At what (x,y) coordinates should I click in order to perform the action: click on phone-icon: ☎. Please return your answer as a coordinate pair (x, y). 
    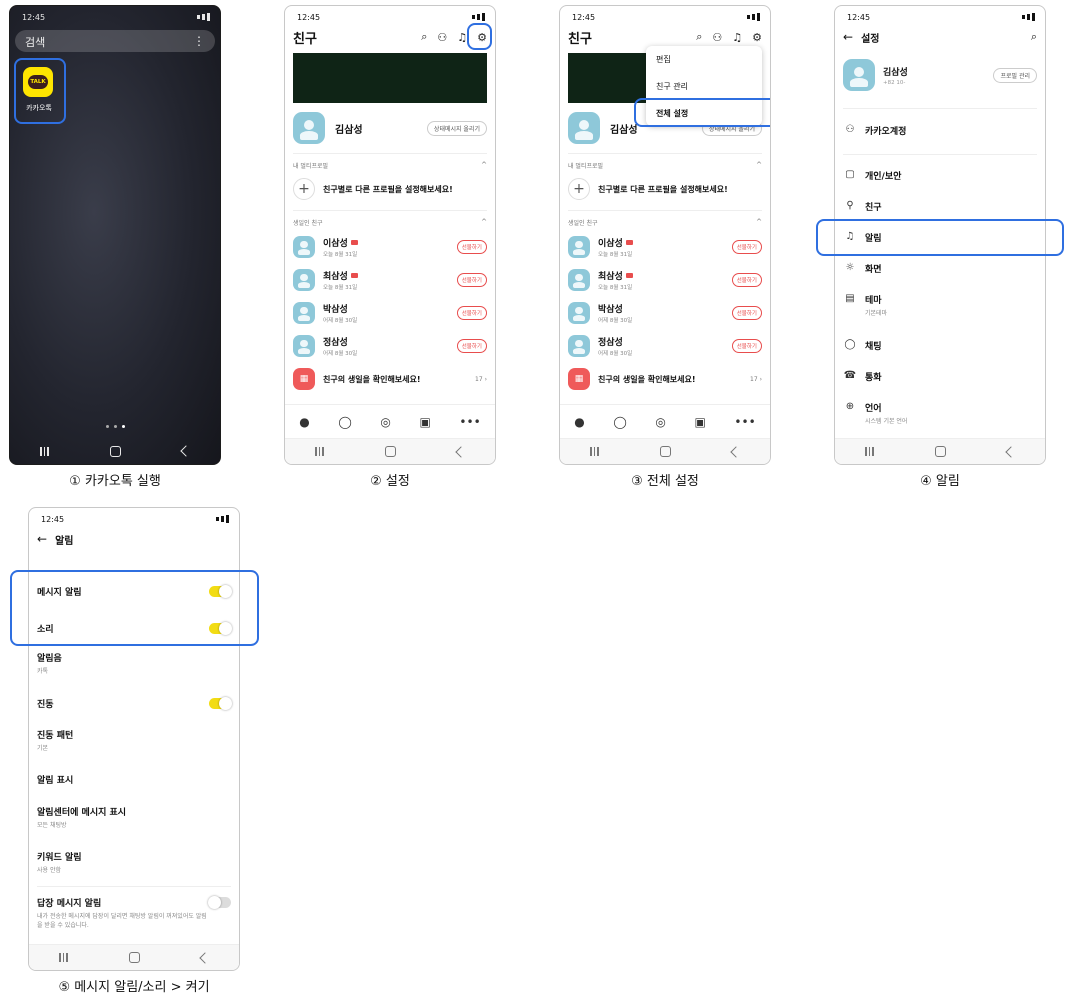
    Looking at the image, I should click on (850, 375).